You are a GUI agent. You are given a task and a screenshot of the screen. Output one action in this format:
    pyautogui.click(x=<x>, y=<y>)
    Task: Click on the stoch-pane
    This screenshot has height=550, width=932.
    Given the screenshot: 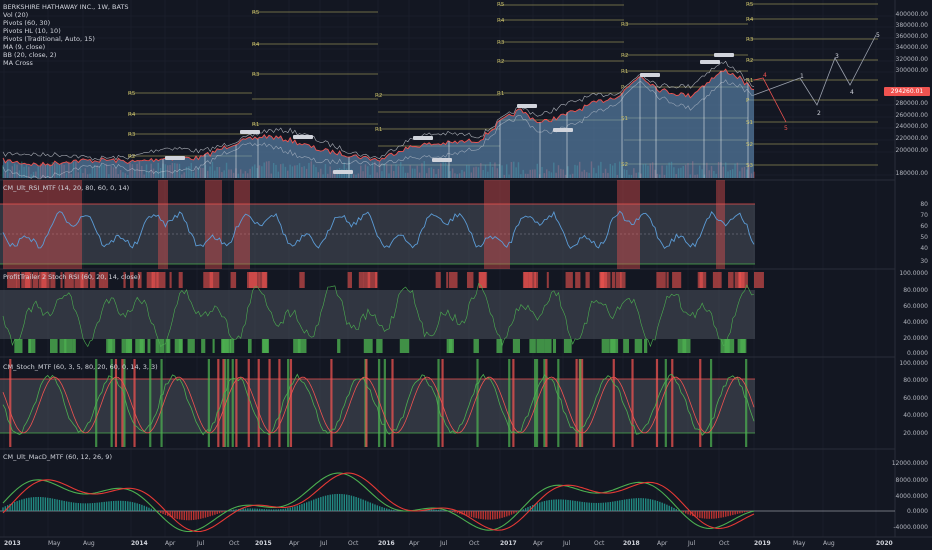 What is the action you would take?
    pyautogui.click(x=377, y=403)
    